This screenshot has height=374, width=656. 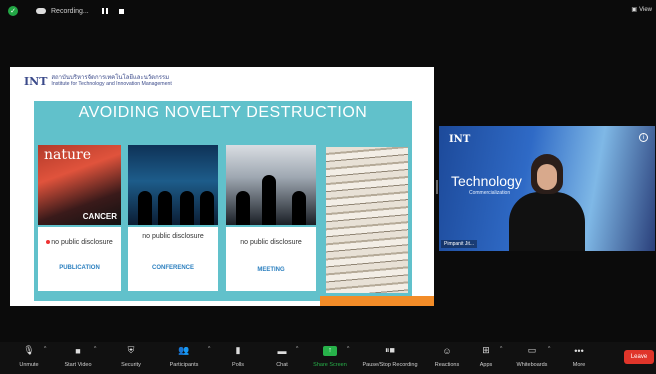 I want to click on top-bar: ✓ Recording... ▣ View, so click(x=328, y=11).